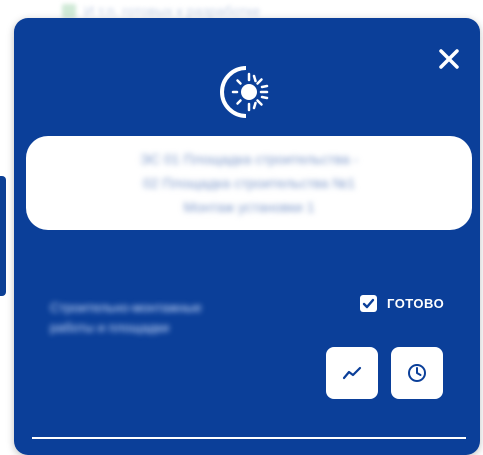  Describe the element at coordinates (416, 303) in the screenshot. I see `status-label: ГОТОВО` at that location.